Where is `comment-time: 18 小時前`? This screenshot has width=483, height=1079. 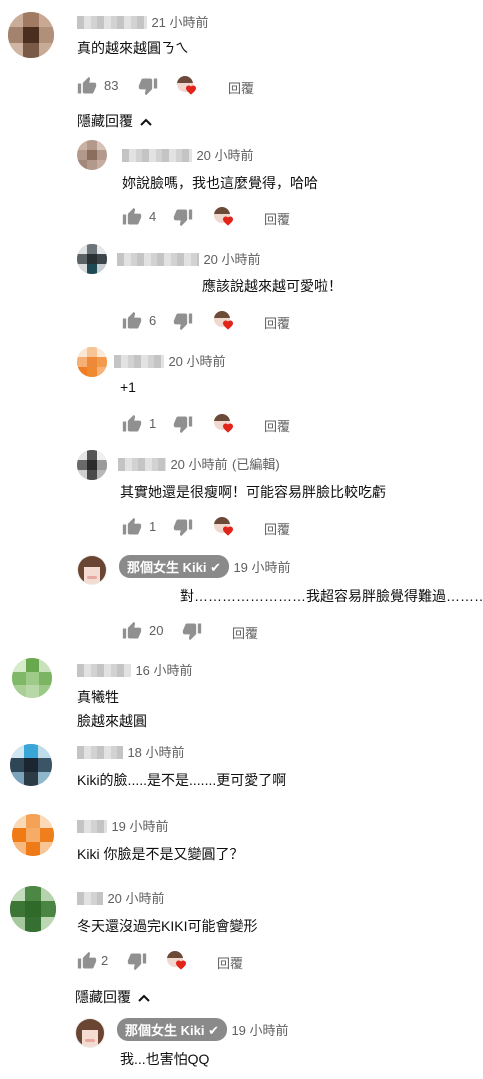
comment-time: 18 小時前 is located at coordinates (155, 752).